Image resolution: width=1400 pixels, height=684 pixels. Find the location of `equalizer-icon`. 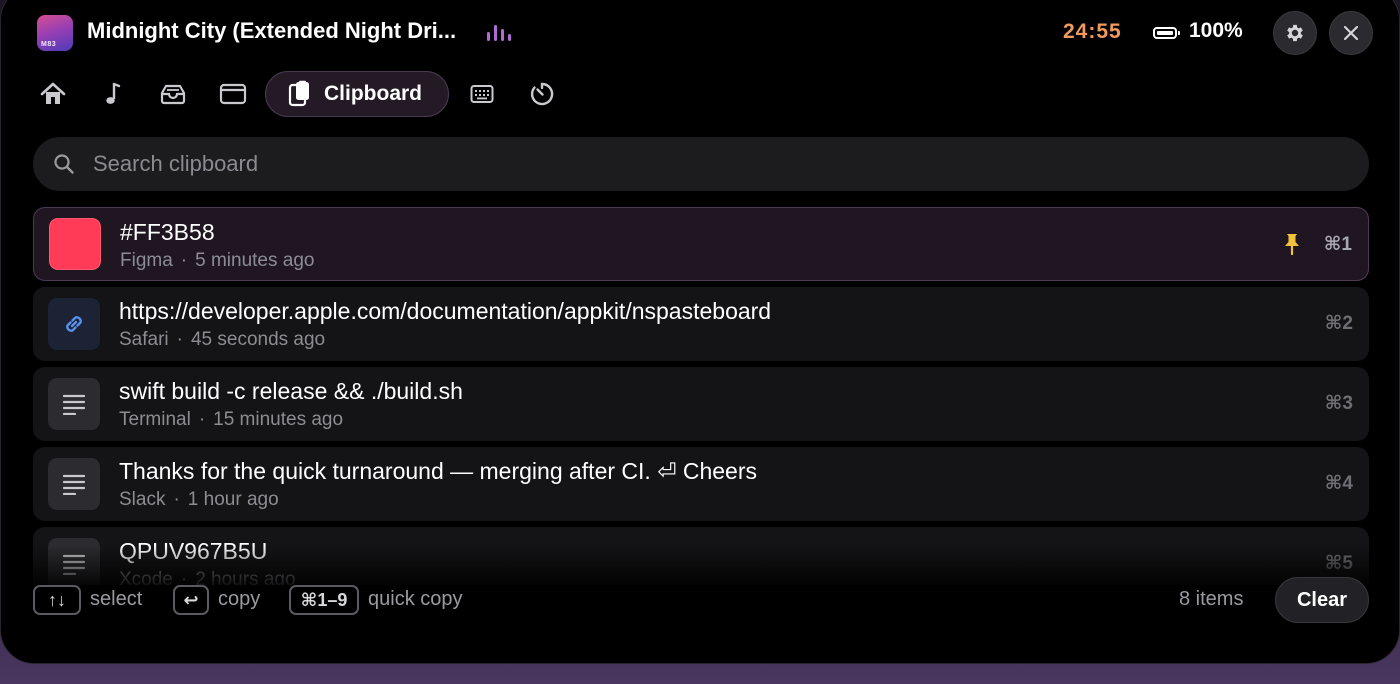

equalizer-icon is located at coordinates (499, 33).